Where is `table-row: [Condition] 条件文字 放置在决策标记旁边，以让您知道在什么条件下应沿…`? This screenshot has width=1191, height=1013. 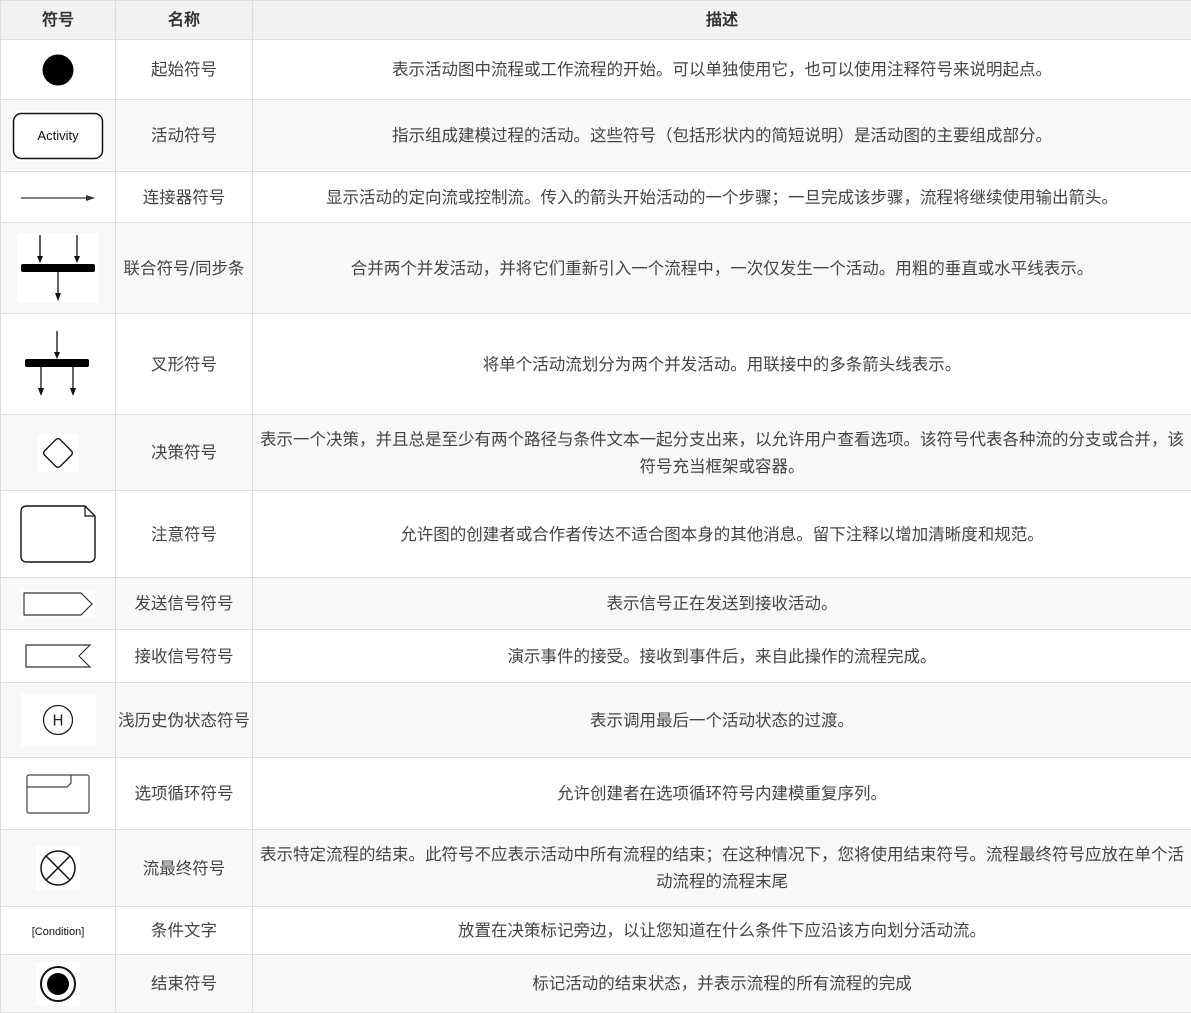 table-row: [Condition] 条件文字 放置在决策标记旁边，以让您知道在什么条件下应沿… is located at coordinates (596, 931).